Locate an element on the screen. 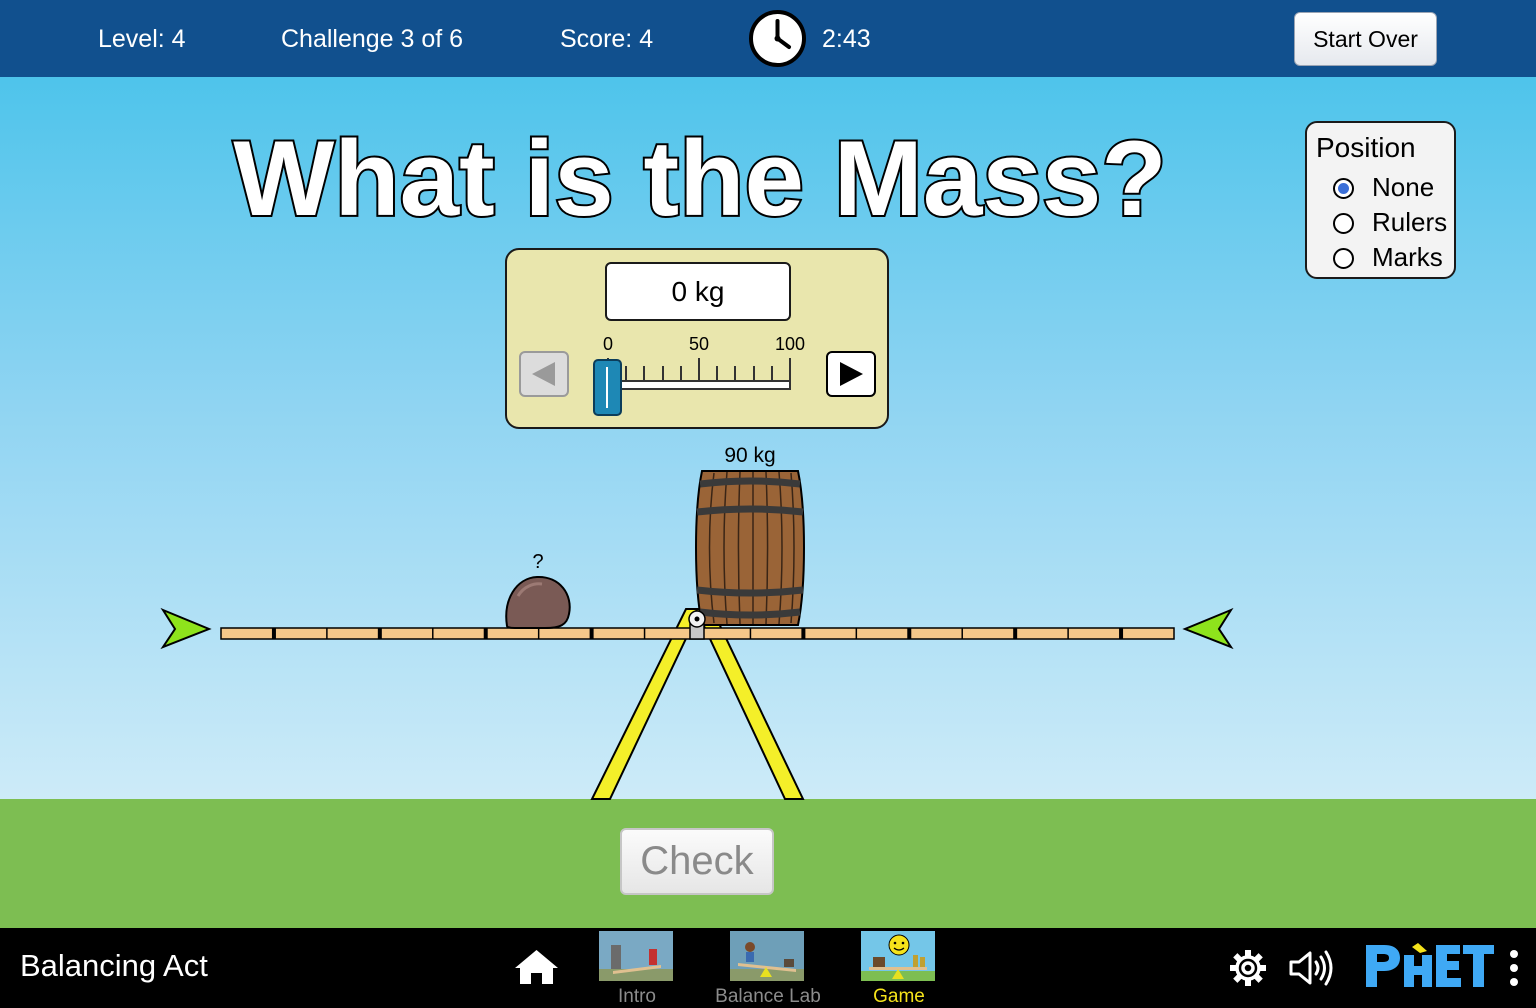 The height and width of the screenshot is (1008, 1536). kebab-menu-icon is located at coordinates (1514, 968).